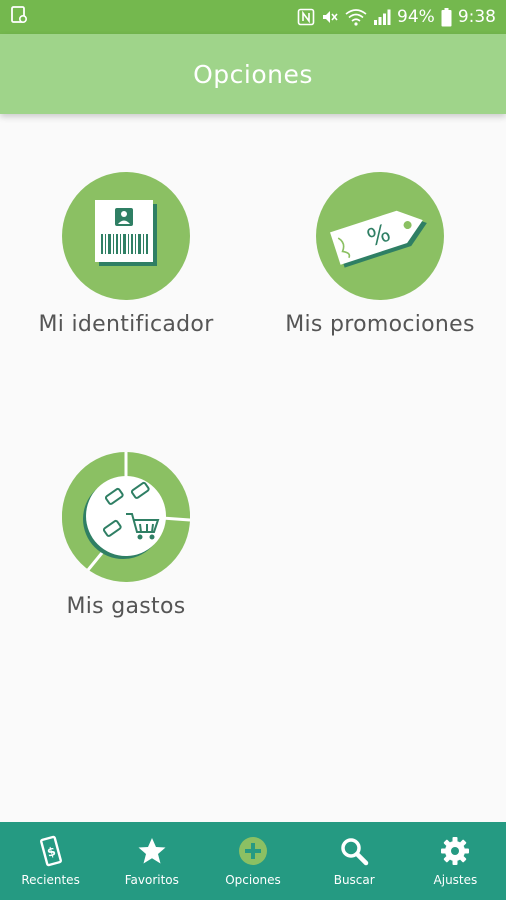 This screenshot has width=506, height=900. I want to click on nav-item-recientes: $ Recientes, so click(50, 861).